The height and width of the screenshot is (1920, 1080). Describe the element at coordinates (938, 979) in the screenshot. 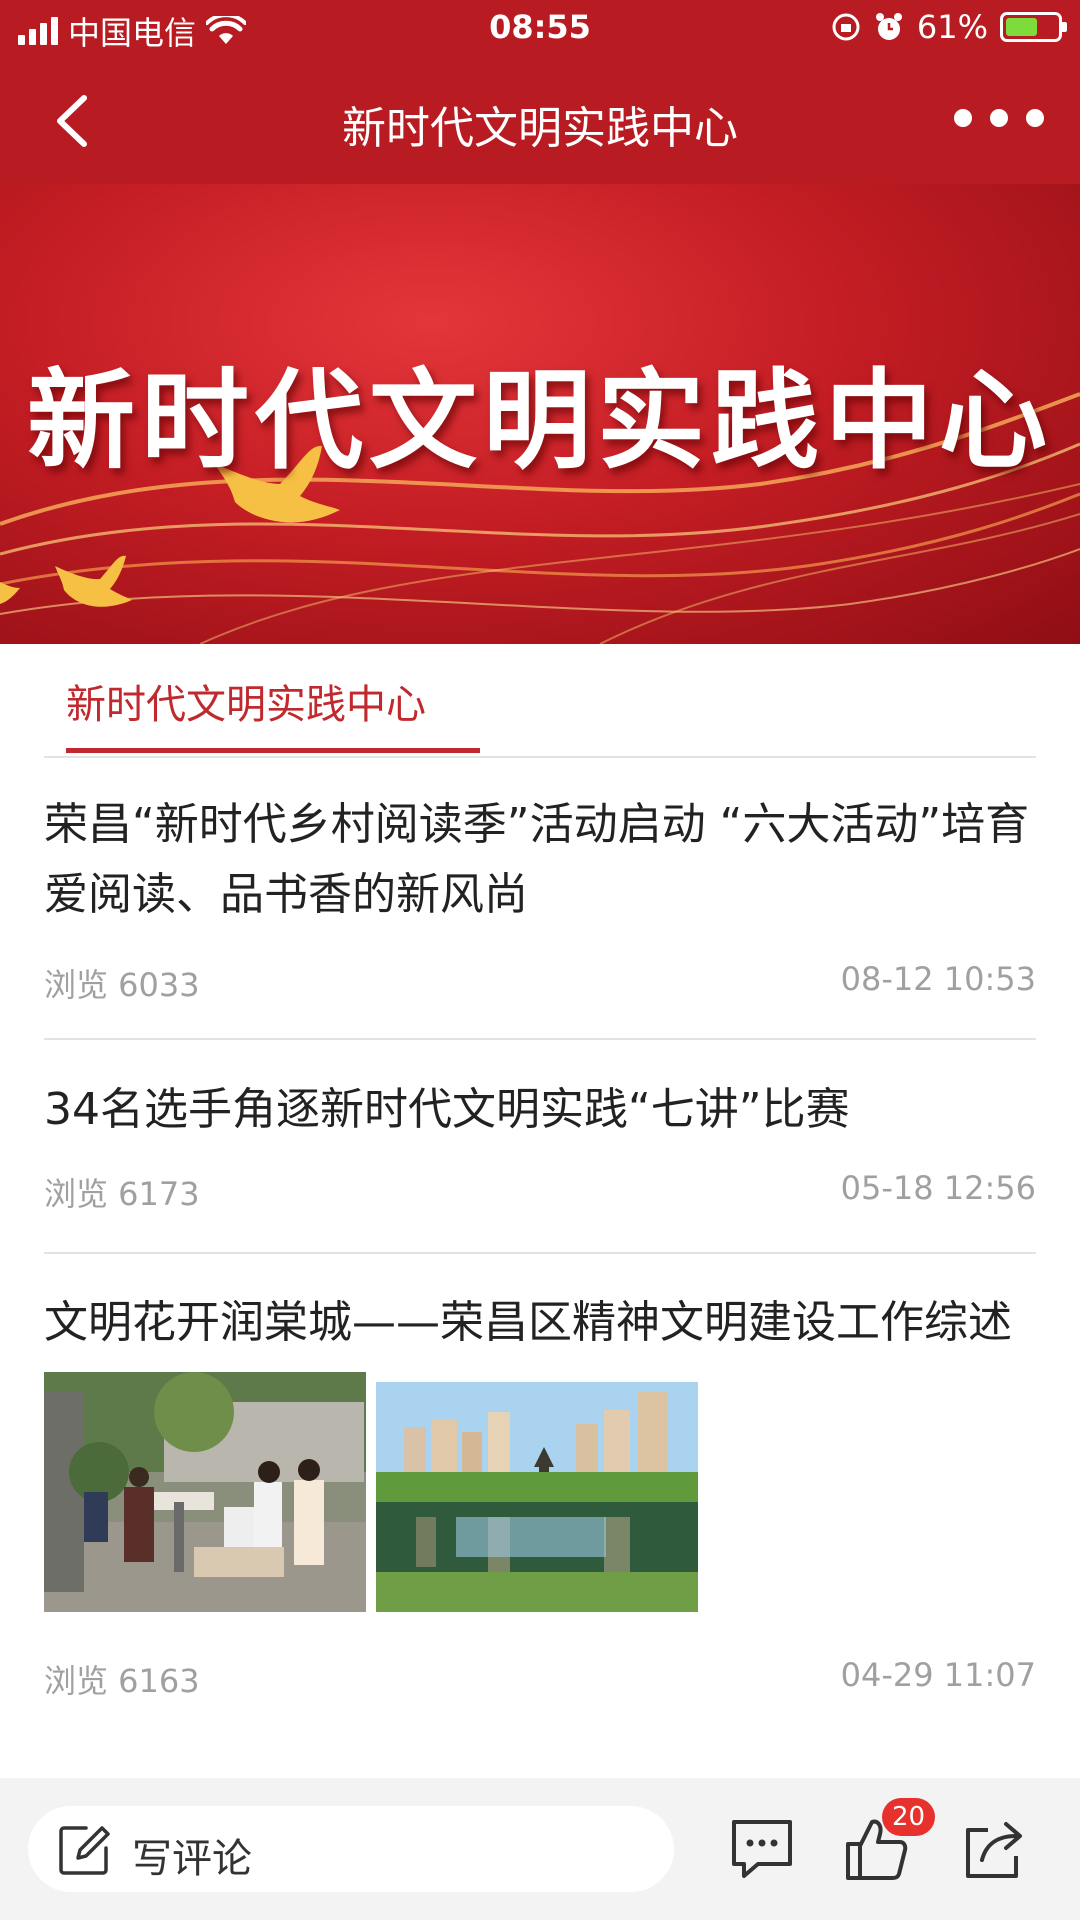

I see `publish-date: 08-12 10:53` at that location.